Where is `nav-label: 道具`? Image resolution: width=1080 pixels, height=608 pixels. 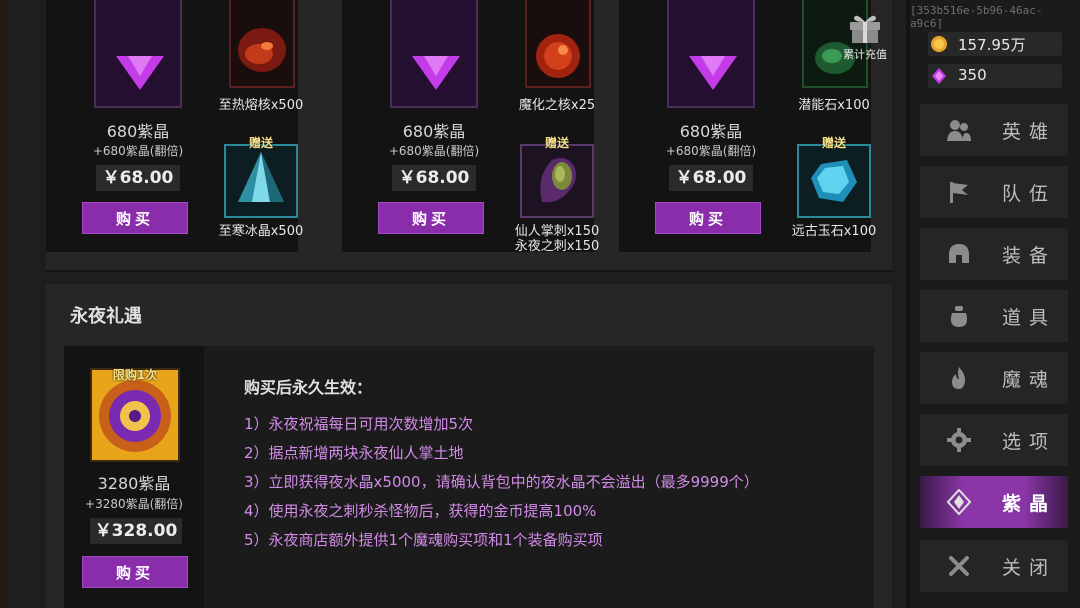 nav-label: 道具 is located at coordinates (1029, 318).